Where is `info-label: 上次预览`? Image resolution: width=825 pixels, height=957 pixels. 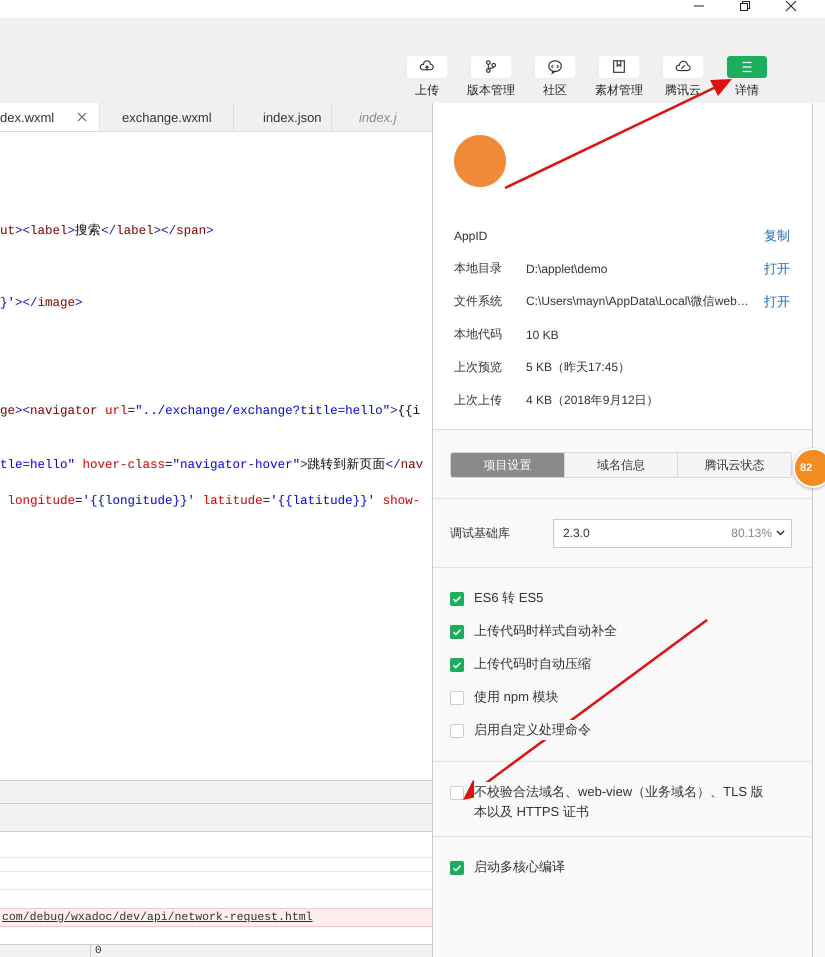
info-label: 上次预览 is located at coordinates (478, 367).